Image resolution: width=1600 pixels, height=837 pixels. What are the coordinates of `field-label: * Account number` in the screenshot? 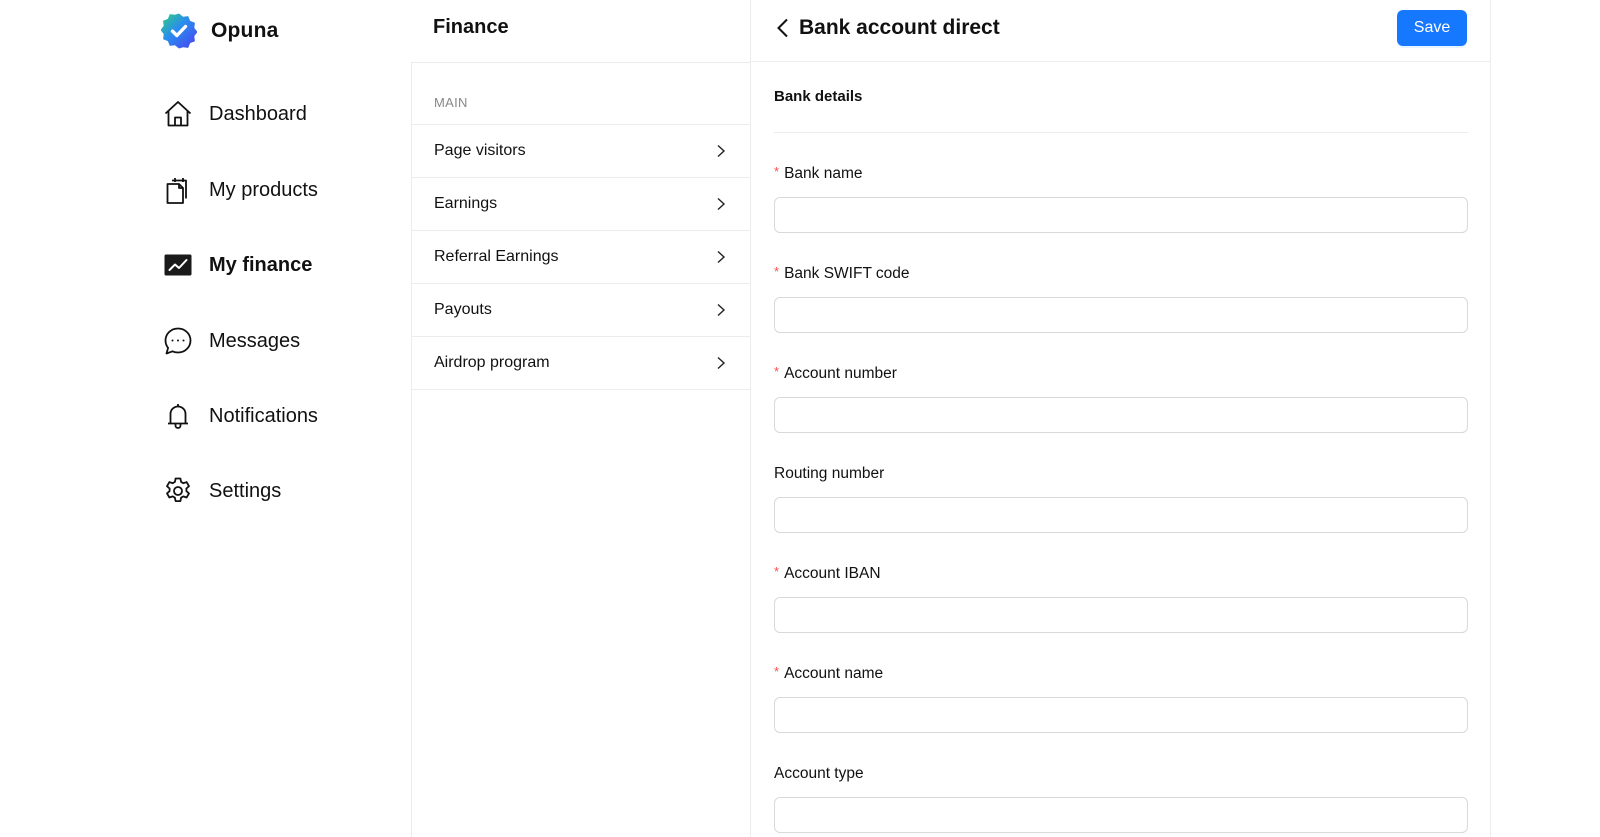 It's located at (1121, 376).